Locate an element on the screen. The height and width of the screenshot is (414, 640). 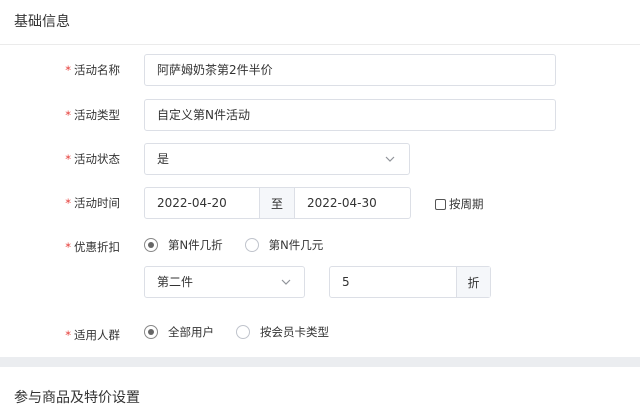
activity-type-label: * 活动类型 is located at coordinates (92, 115).